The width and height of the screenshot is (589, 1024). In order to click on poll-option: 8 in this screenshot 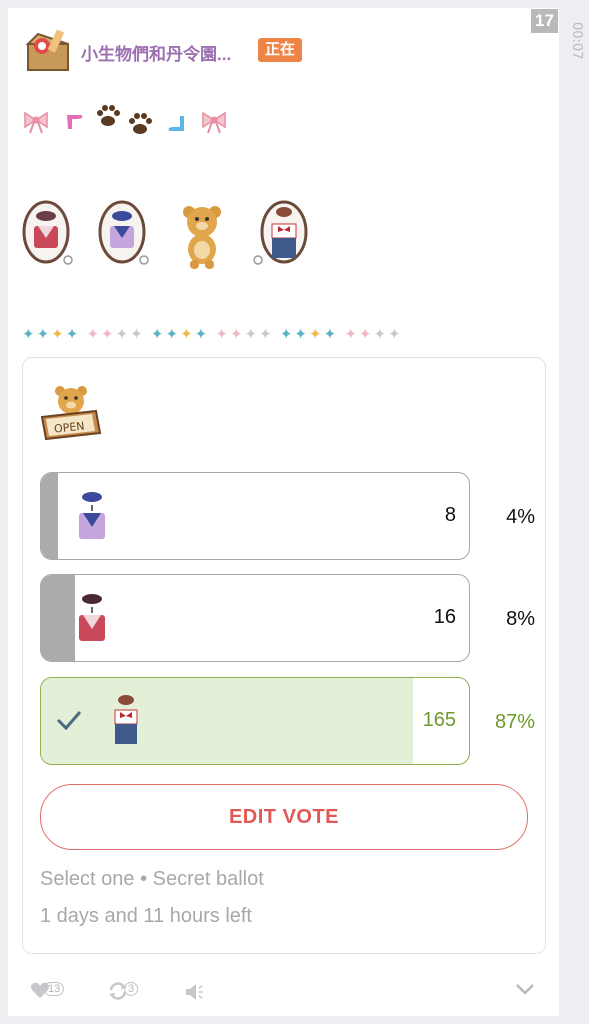, I will do `click(255, 516)`.